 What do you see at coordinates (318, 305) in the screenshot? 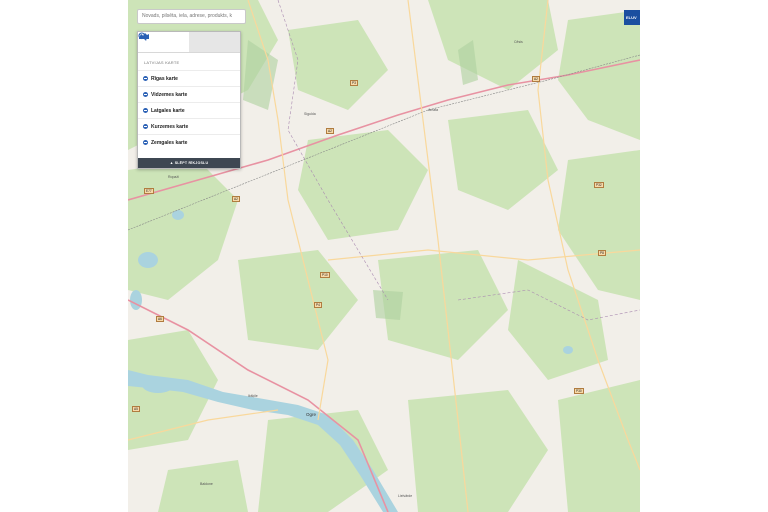
I see `road-shield: P4` at bounding box center [318, 305].